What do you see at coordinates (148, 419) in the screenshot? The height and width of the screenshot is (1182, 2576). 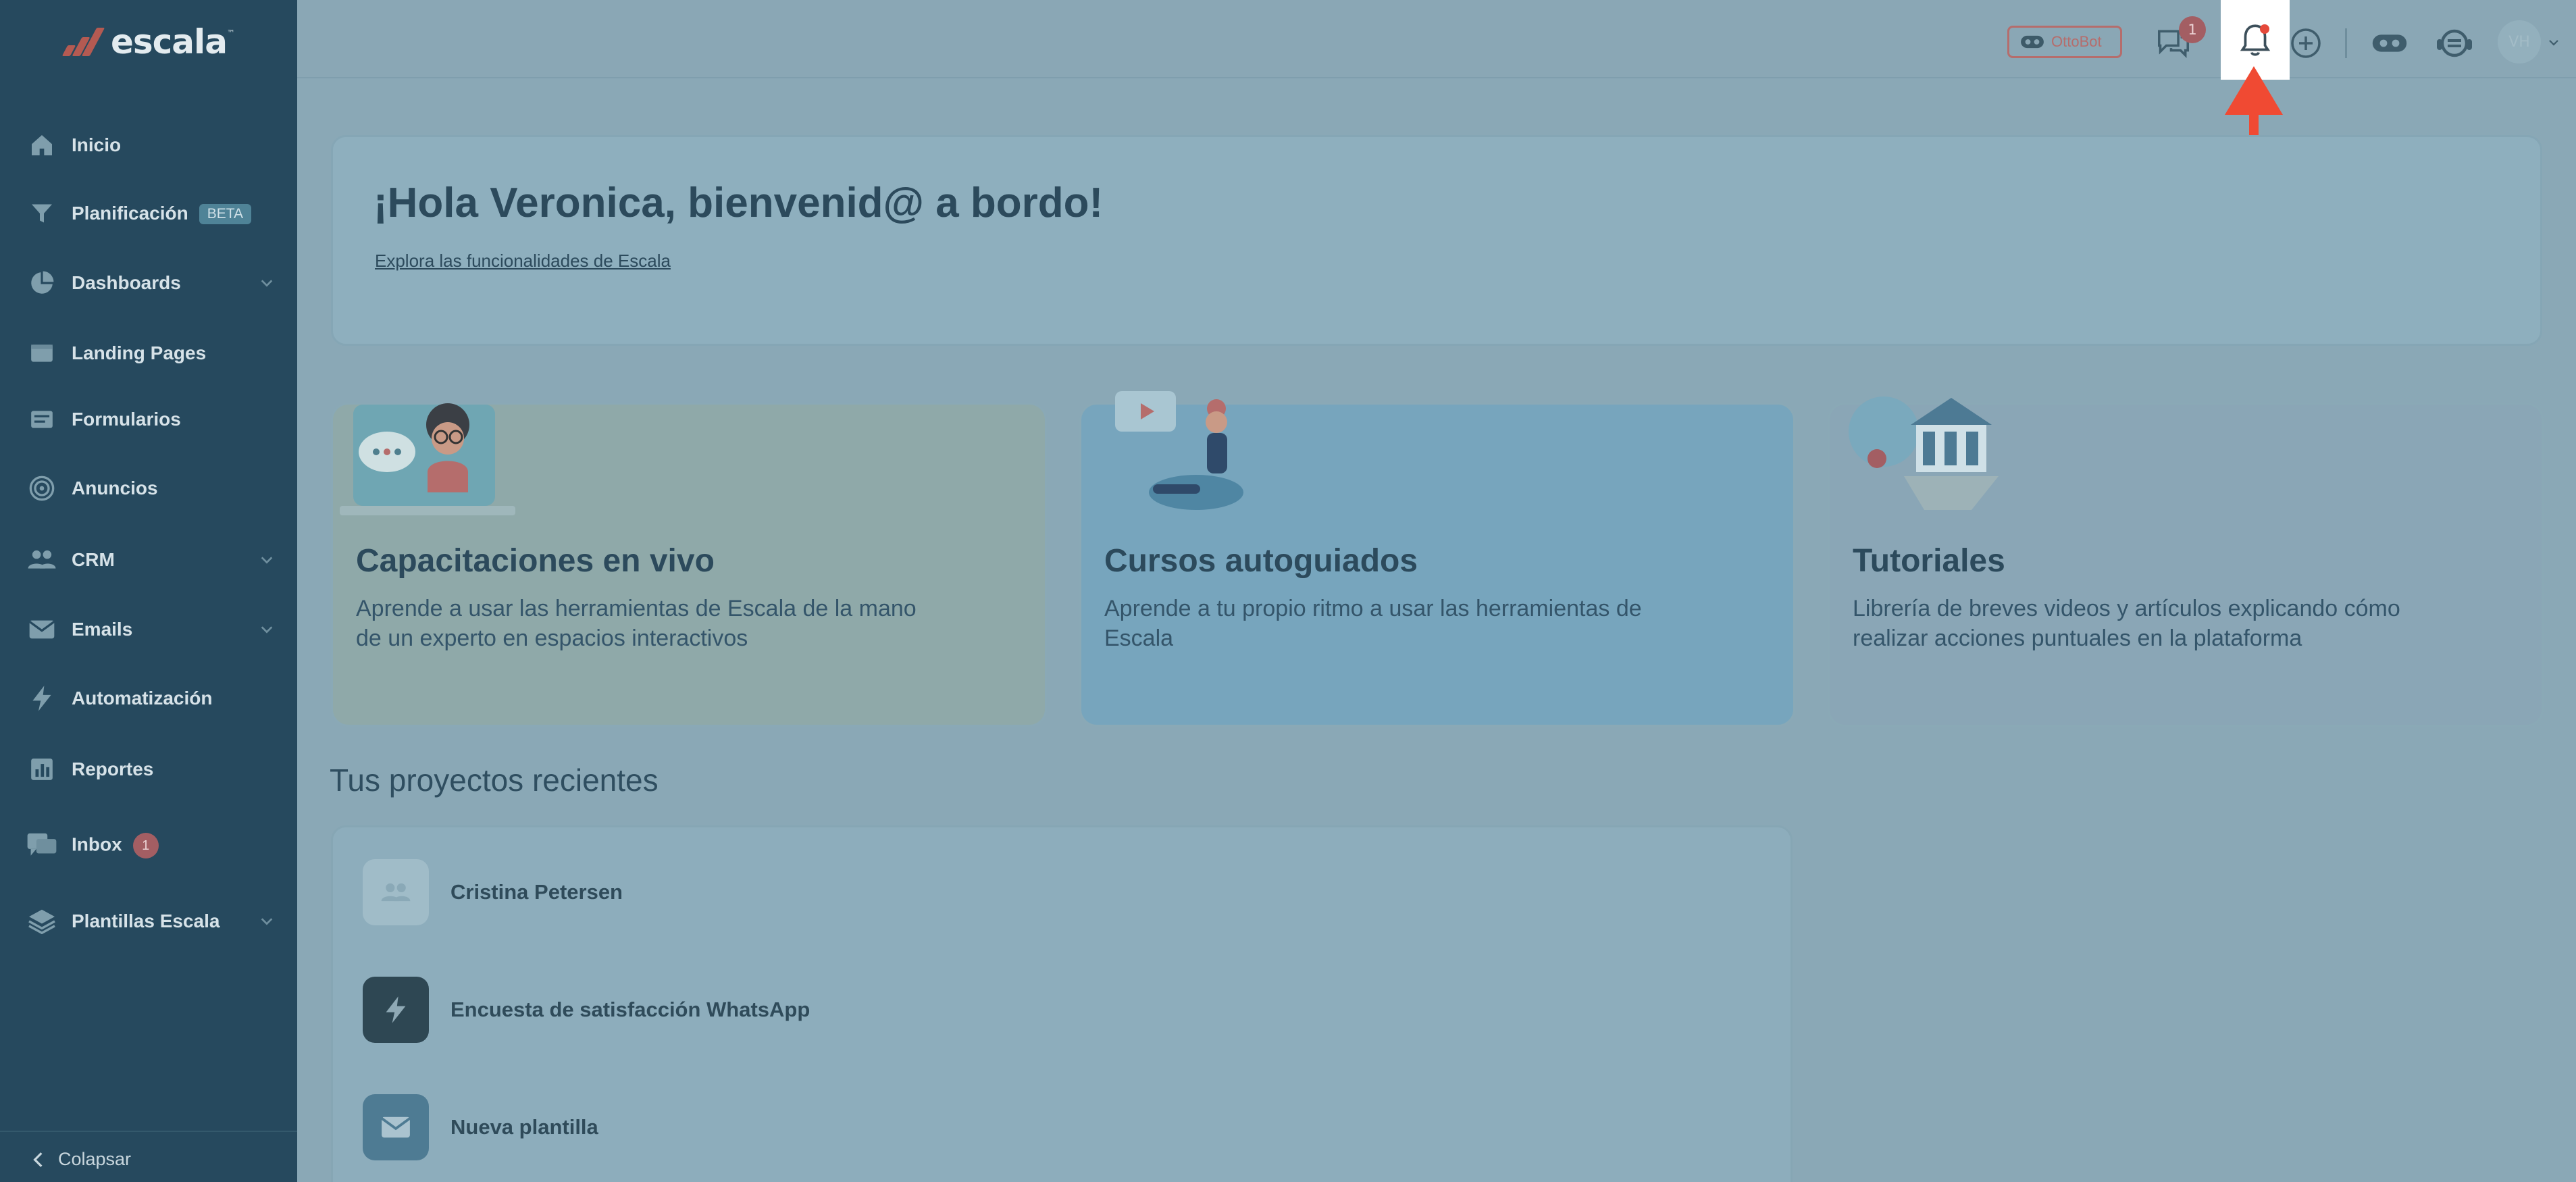 I see `sidebar-item-formularios: Formularios` at bounding box center [148, 419].